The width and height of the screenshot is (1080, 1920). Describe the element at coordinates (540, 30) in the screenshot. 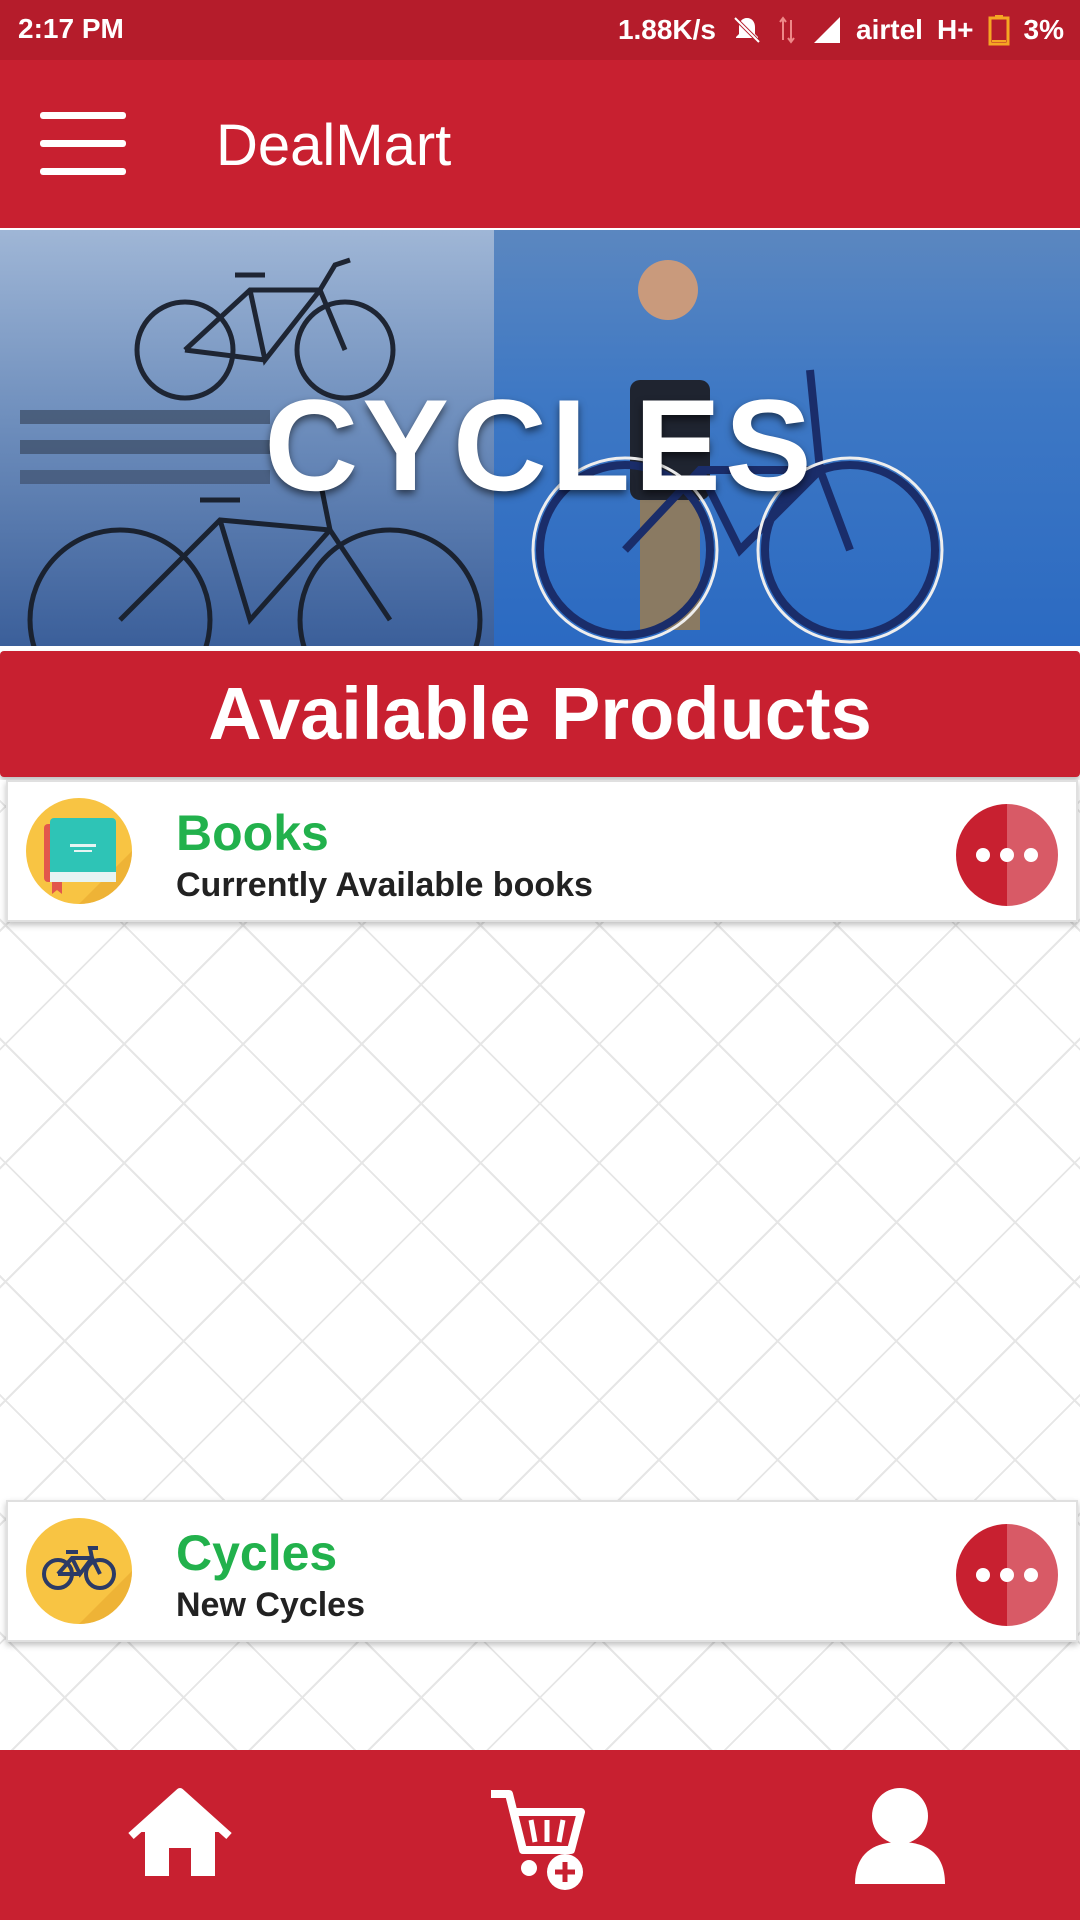

I see `status-bar: 2:17 PM 1.88K/s airtel H+ 3%` at that location.